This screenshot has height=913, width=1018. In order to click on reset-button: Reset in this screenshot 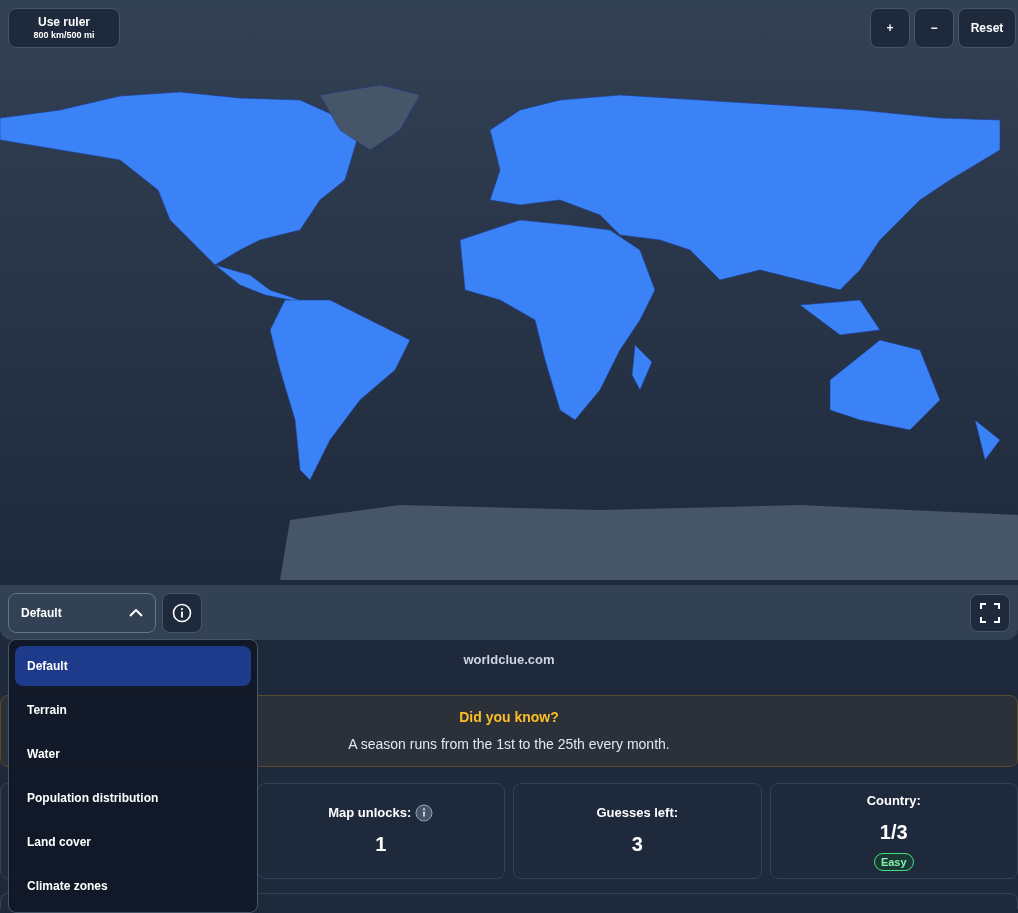, I will do `click(987, 28)`.